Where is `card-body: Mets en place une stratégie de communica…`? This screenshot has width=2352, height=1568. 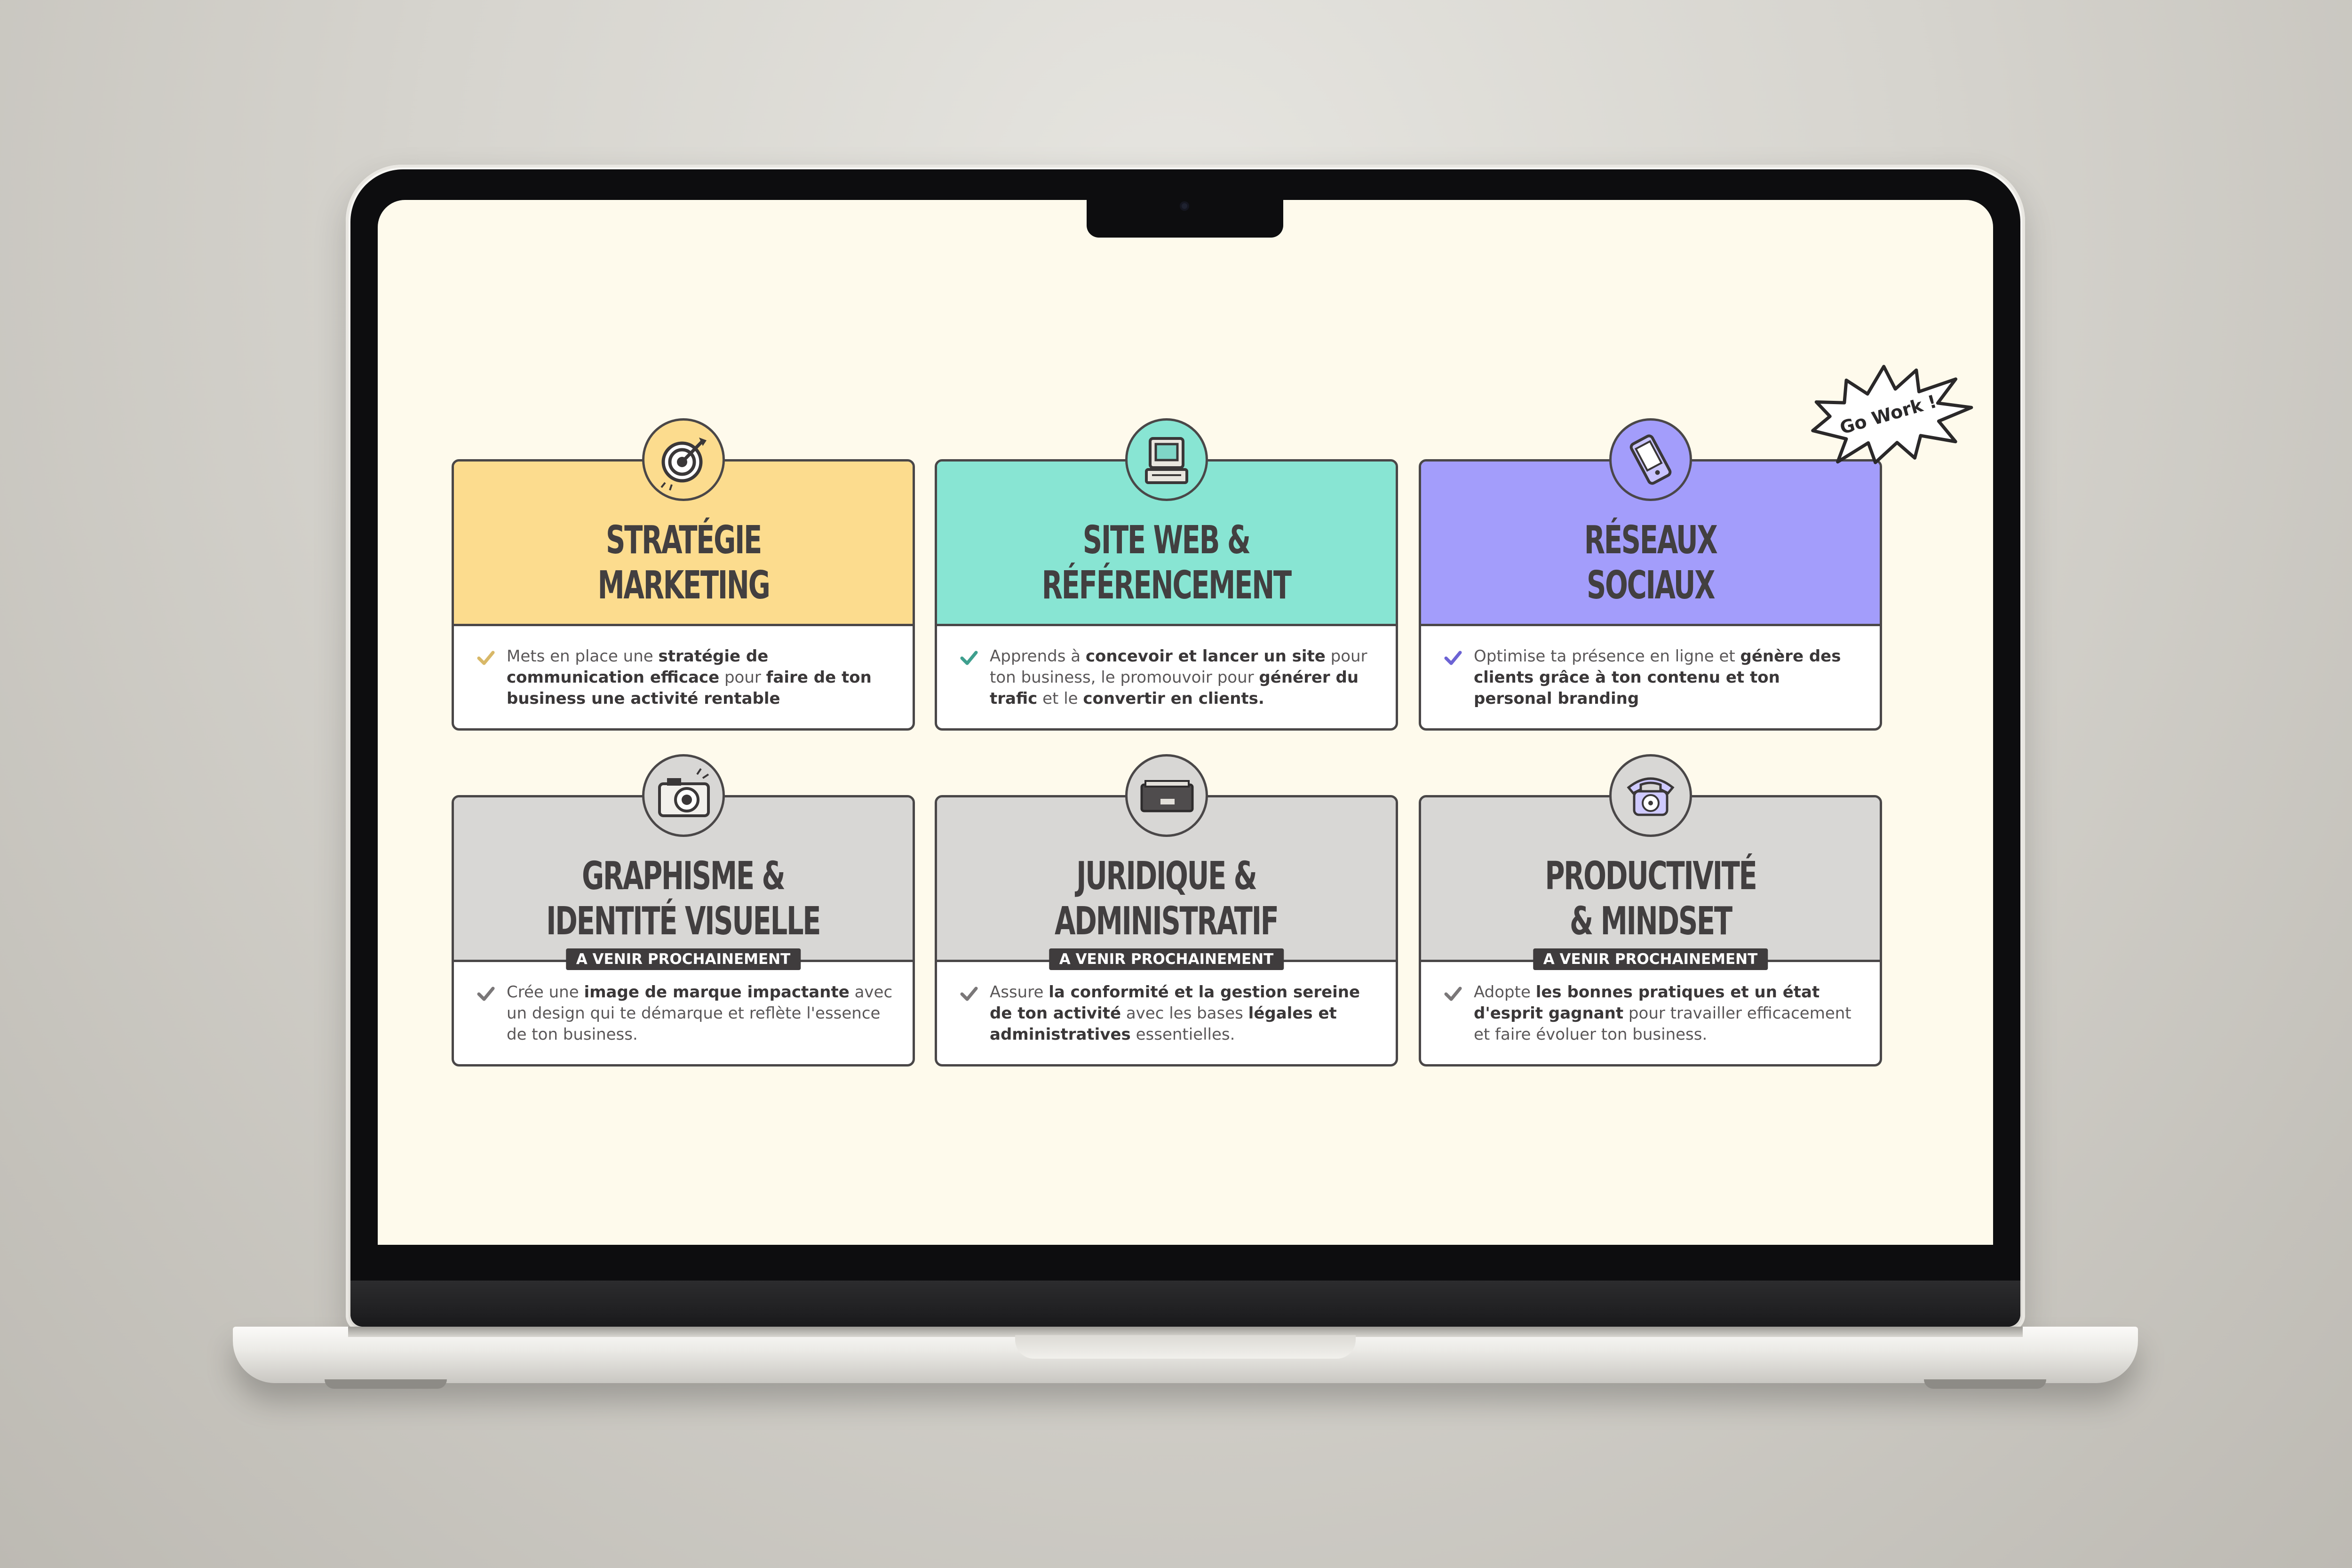 card-body: Mets en place une stratégie de communica… is located at coordinates (683, 677).